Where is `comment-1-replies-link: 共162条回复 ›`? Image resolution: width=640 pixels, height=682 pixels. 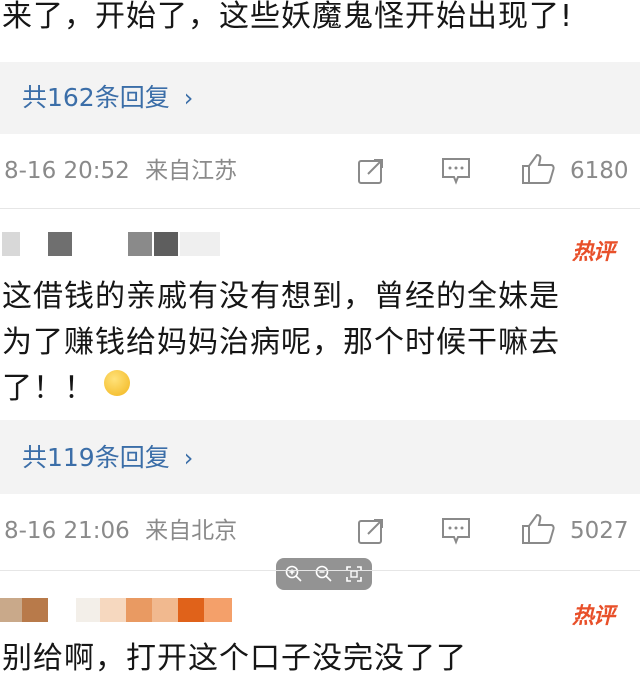
comment-1-replies-link: 共162条回复 › is located at coordinates (107, 98).